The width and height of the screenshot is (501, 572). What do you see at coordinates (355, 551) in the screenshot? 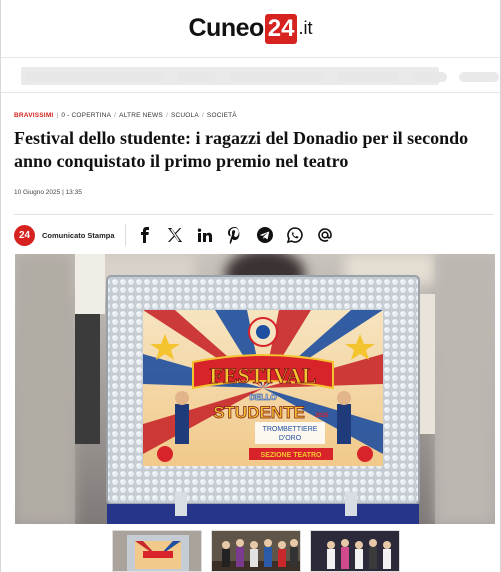
I see `thumbnail-students` at bounding box center [355, 551].